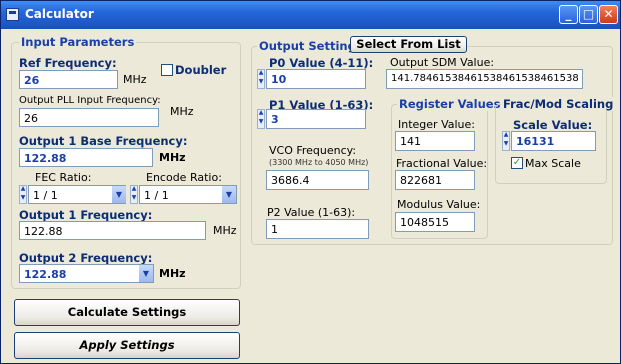  I want to click on apply-settings-button: Apply Settings, so click(127, 345).